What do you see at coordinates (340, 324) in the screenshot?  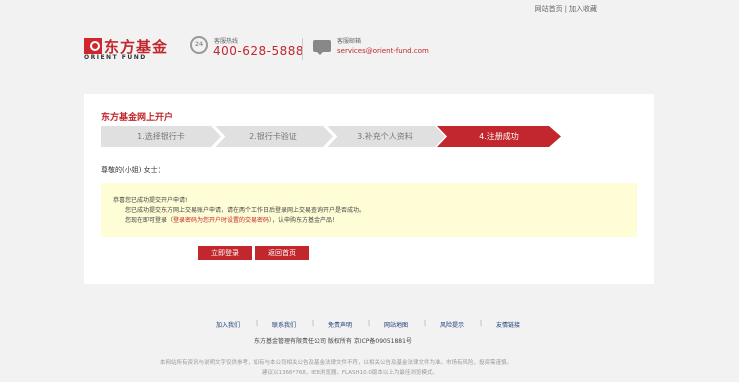 I see `footer-link-disclaimer: 免责声明` at bounding box center [340, 324].